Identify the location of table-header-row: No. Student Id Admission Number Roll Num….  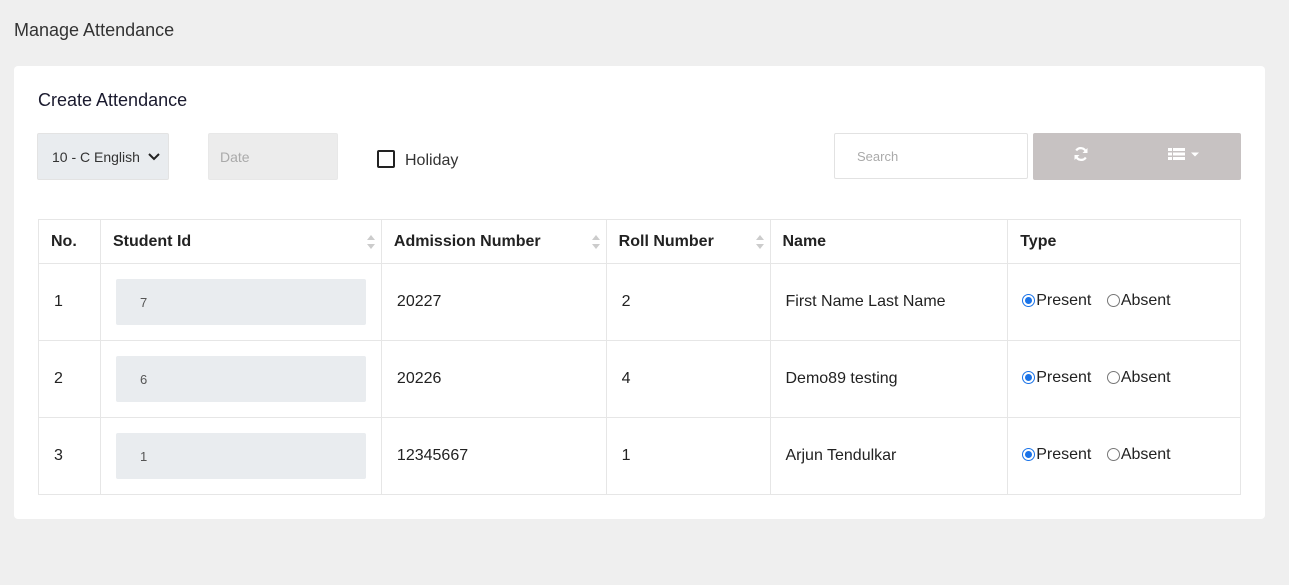
(639, 241).